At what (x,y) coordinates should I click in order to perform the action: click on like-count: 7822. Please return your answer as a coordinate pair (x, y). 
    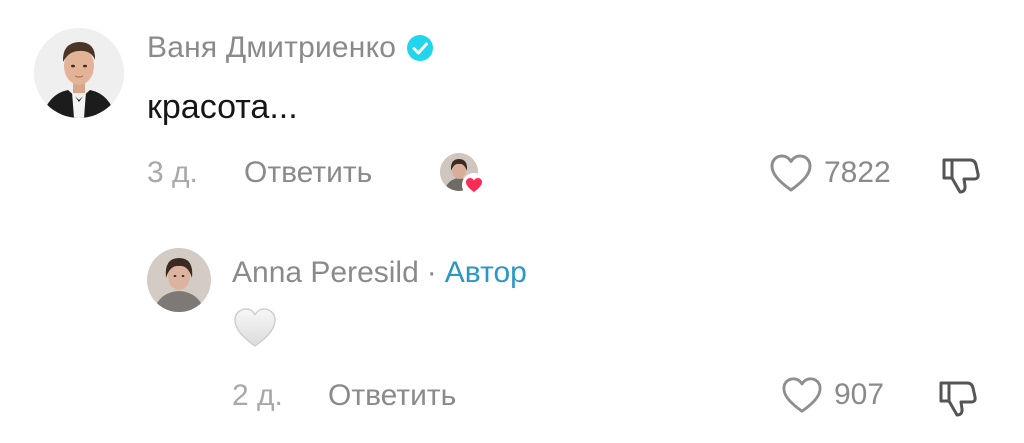
    Looking at the image, I should click on (857, 172).